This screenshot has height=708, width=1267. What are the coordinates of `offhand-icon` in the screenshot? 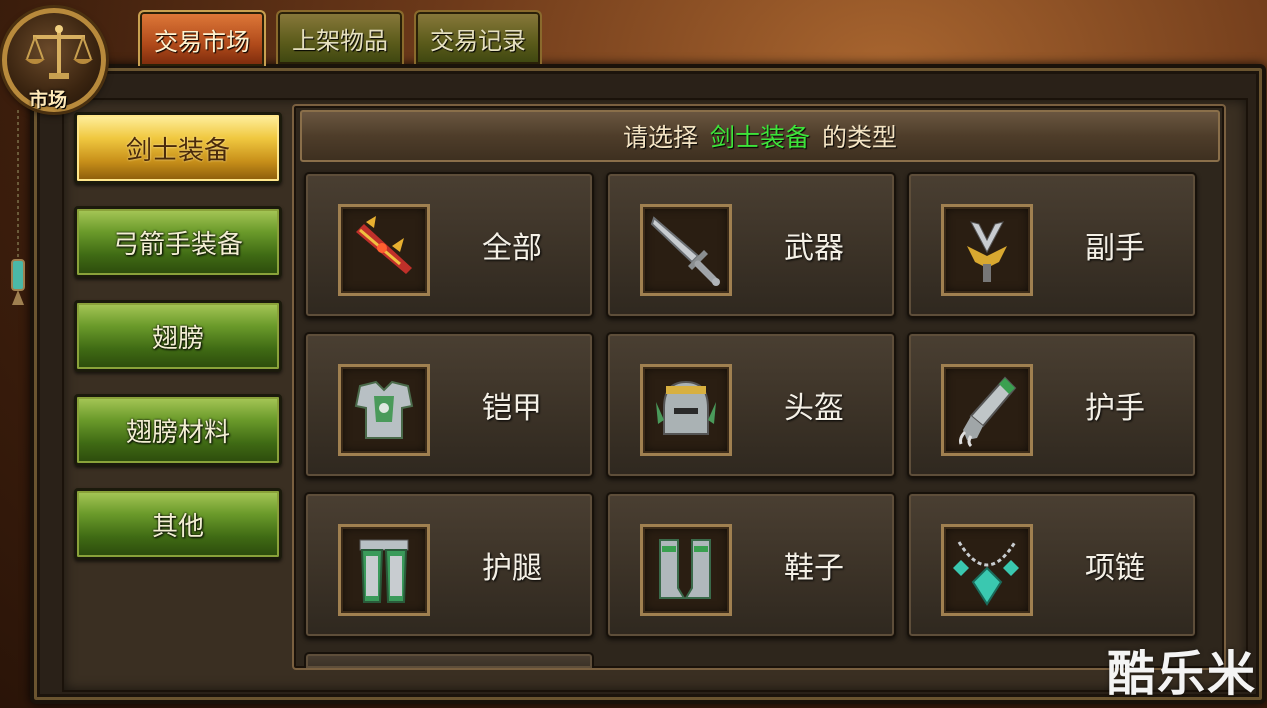 It's located at (987, 250).